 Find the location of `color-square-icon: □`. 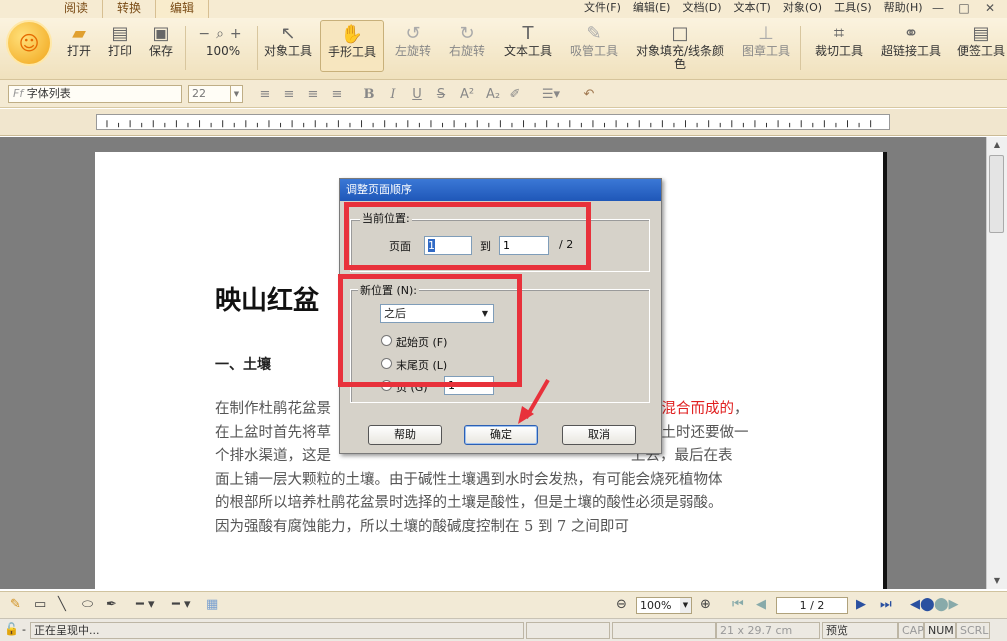

color-square-icon: □ is located at coordinates (680, 33).